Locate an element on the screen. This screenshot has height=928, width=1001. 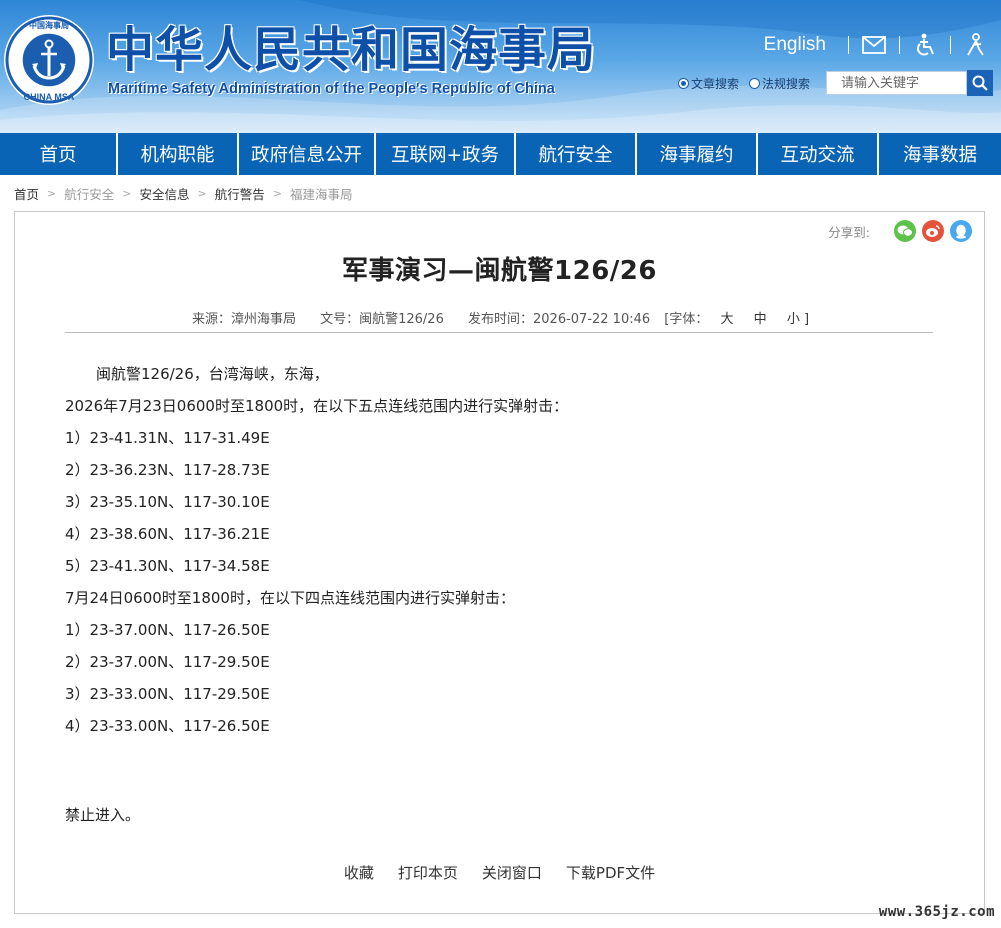
article-line: 1）23-37.00N、117-26.50E is located at coordinates (167, 630).